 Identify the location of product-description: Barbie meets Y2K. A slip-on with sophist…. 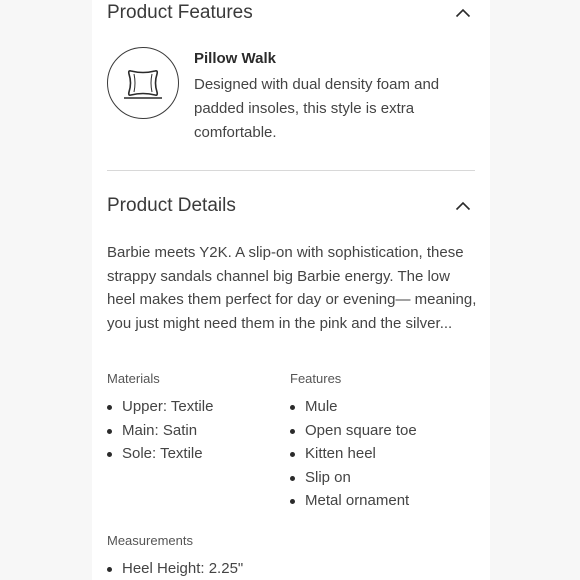
(292, 288).